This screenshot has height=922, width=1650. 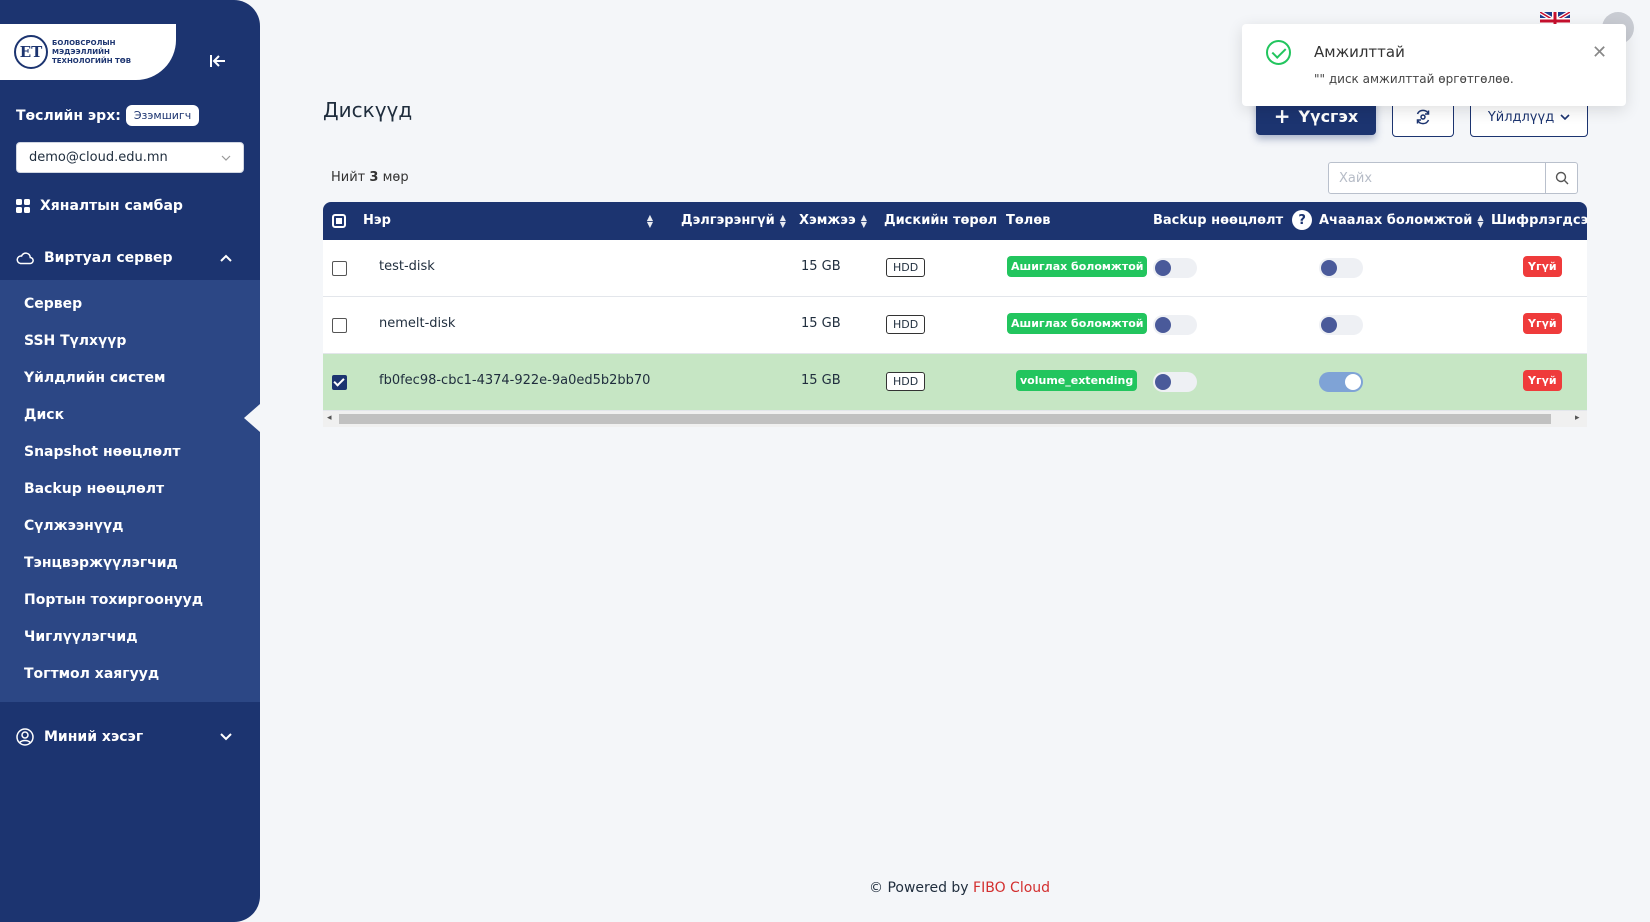 What do you see at coordinates (75, 341) in the screenshot?
I see `submenu-item-ssh-key: SSH Түлхүүр` at bounding box center [75, 341].